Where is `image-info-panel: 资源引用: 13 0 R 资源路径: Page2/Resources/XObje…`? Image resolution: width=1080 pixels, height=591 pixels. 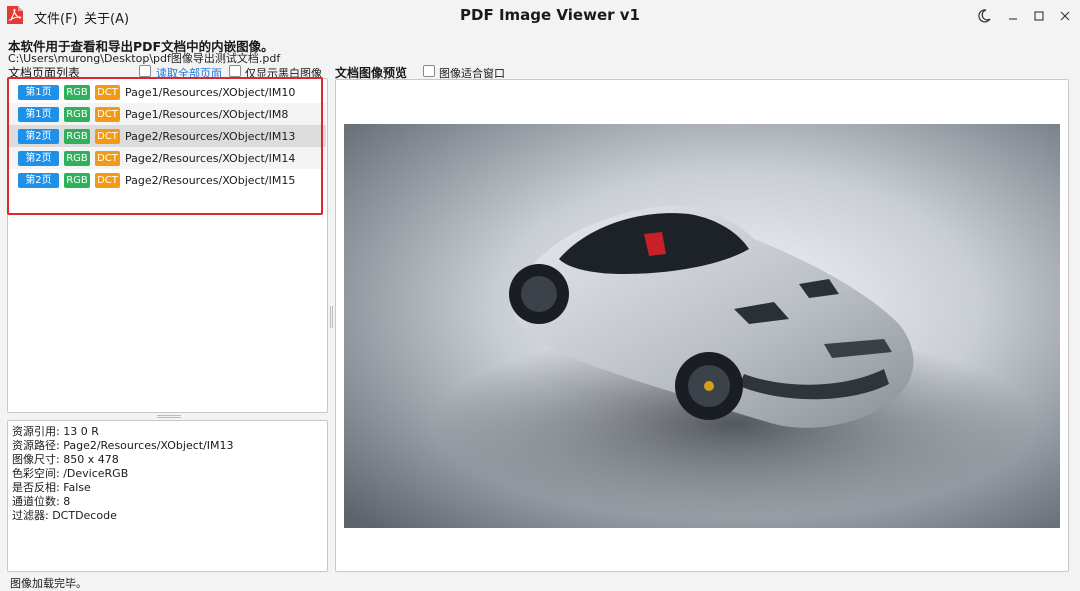 image-info-panel: 资源引用: 13 0 R 资源路径: Page2/Resources/XObje… is located at coordinates (167, 496).